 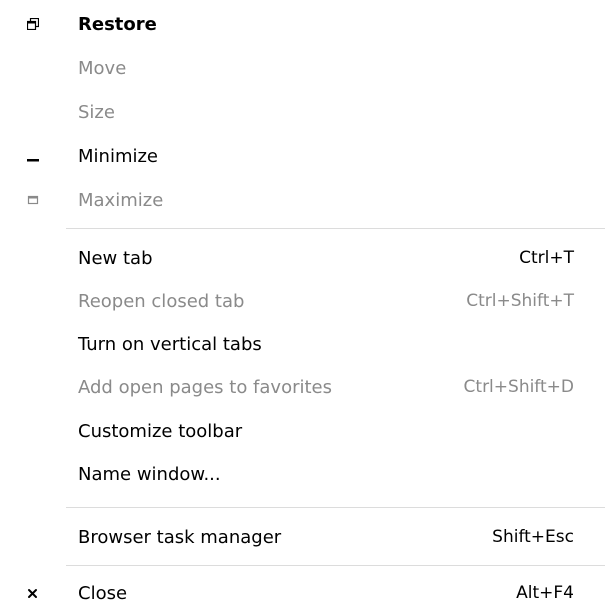 What do you see at coordinates (33, 156) in the screenshot?
I see `minimize-icon` at bounding box center [33, 156].